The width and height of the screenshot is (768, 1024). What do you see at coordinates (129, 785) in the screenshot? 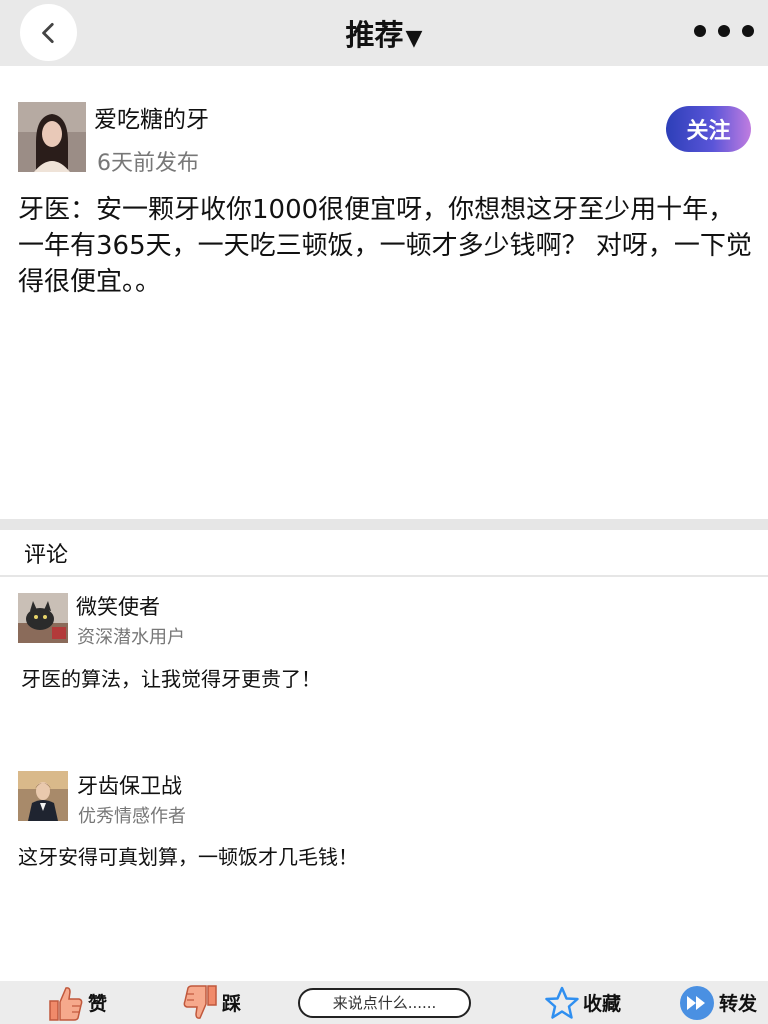
I see `commenter-name: 牙齿保卫战` at bounding box center [129, 785].